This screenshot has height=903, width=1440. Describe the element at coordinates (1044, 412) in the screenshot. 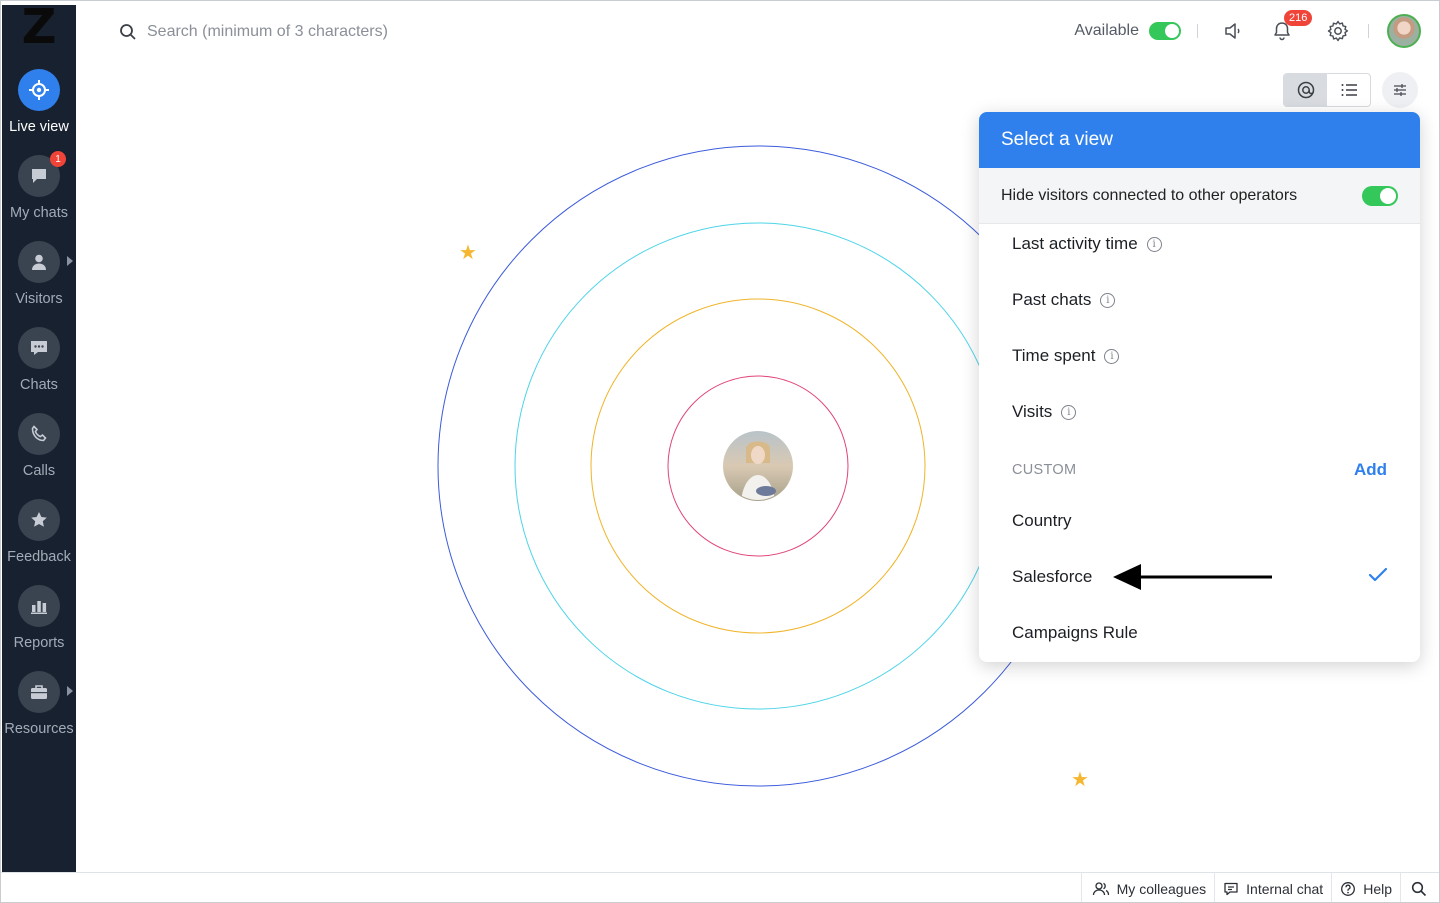

I see `view-option-visits: Visits i` at that location.